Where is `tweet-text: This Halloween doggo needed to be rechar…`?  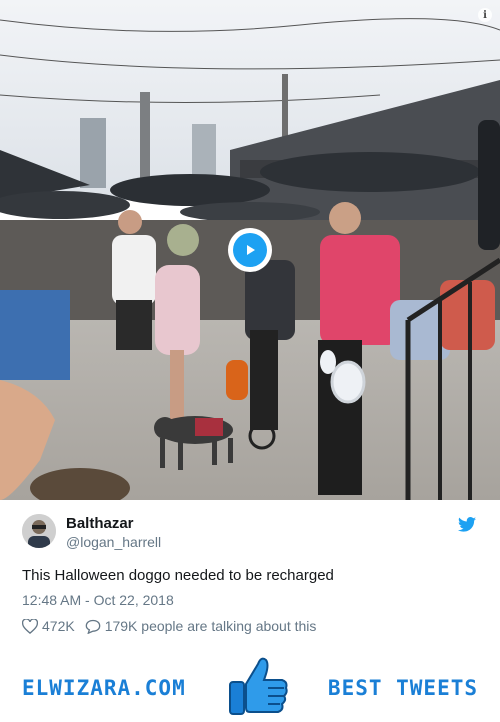
tweet-text: This Halloween doggo needed to be rechar… is located at coordinates (178, 575).